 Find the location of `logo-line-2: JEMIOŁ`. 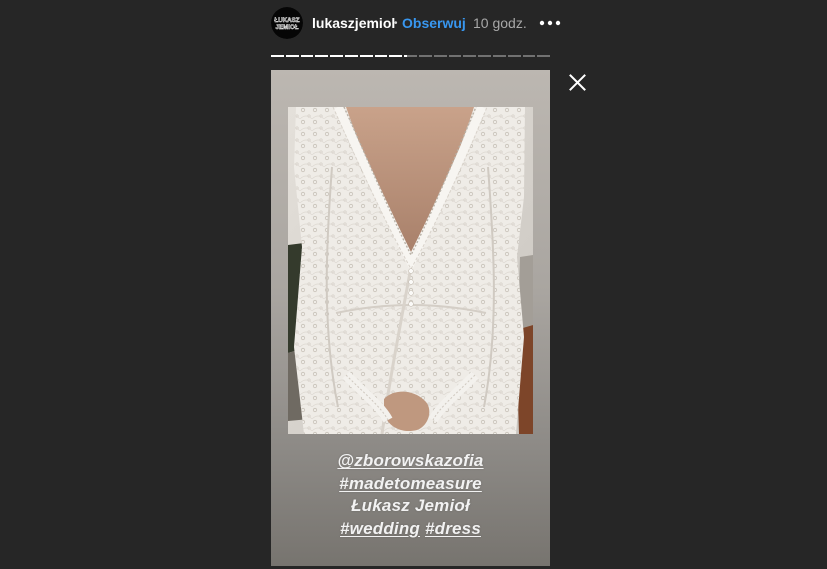

logo-line-2: JEMIOŁ is located at coordinates (286, 27).